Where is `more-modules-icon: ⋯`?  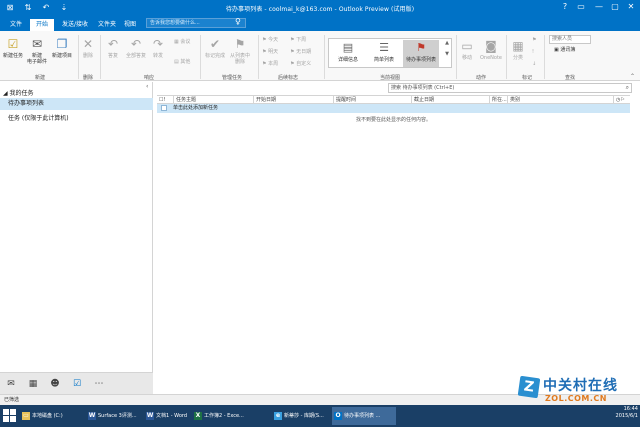 more-modules-icon: ⋯ is located at coordinates (99, 384).